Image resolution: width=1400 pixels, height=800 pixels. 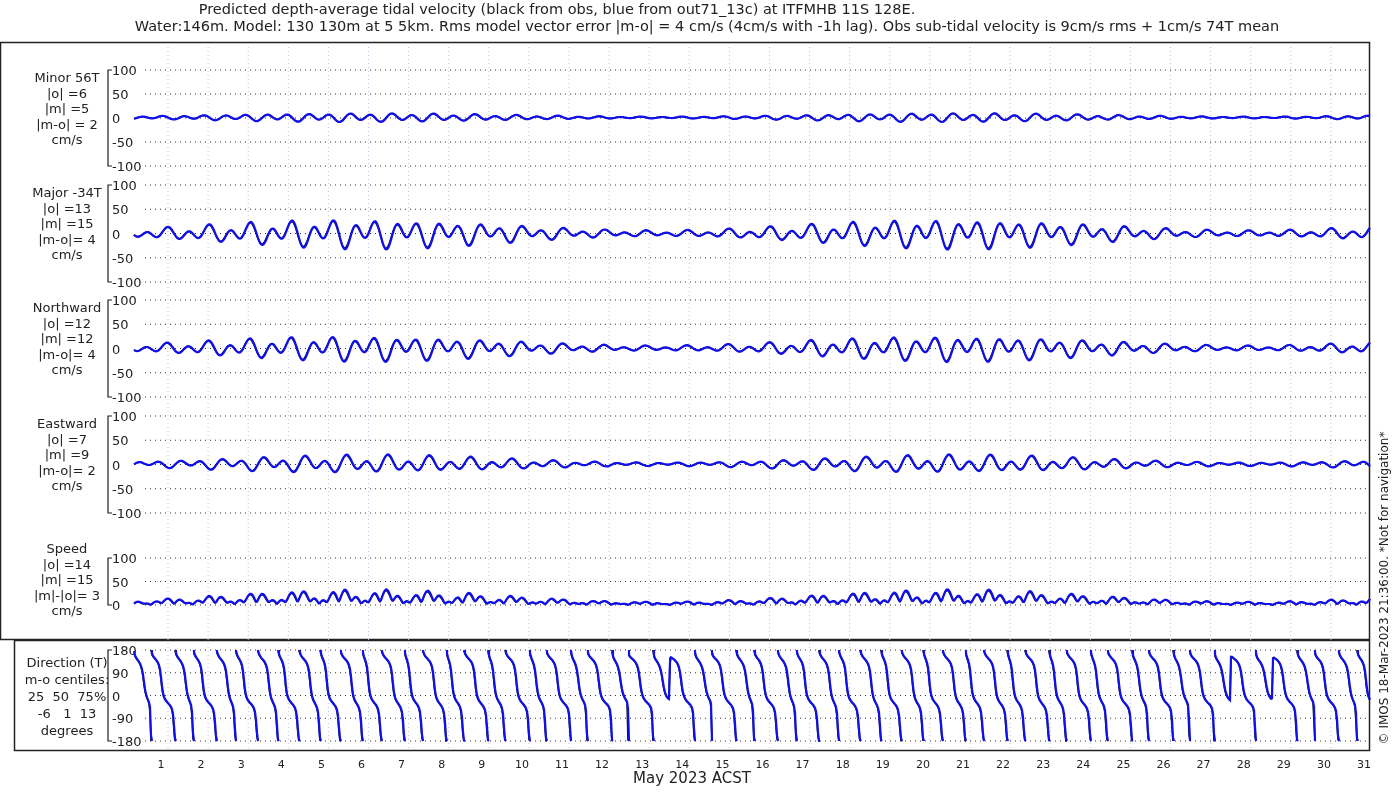 What do you see at coordinates (1083, 764) in the screenshot?
I see `x-tick-label: 24` at bounding box center [1083, 764].